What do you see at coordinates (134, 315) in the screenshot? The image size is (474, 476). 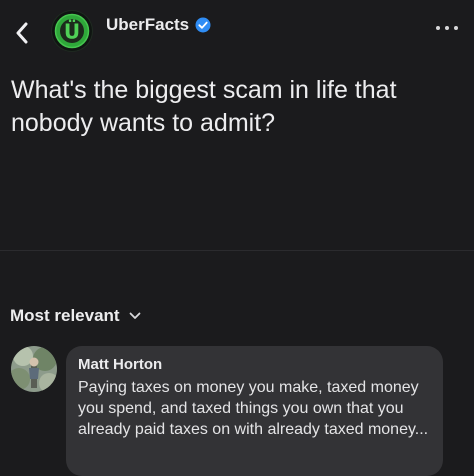 I see `chevron-down-icon` at bounding box center [134, 315].